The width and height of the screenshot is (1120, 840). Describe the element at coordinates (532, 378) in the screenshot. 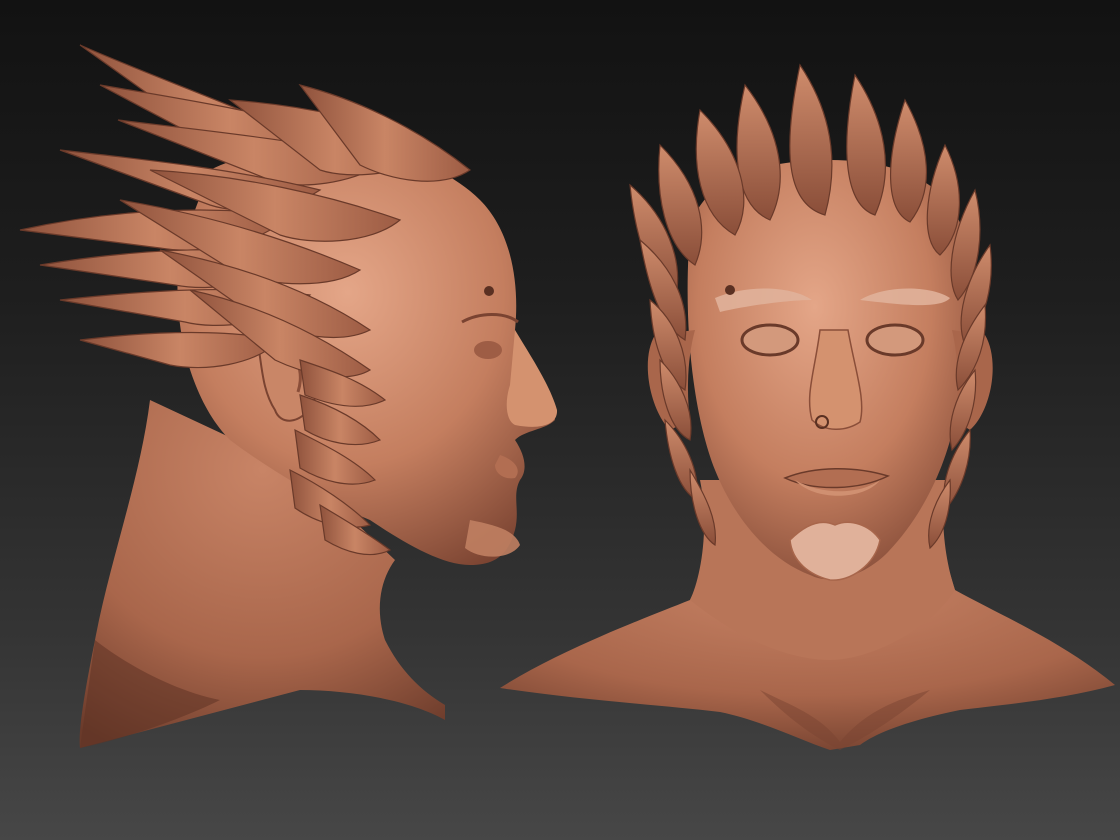

I see `profile-nose` at that location.